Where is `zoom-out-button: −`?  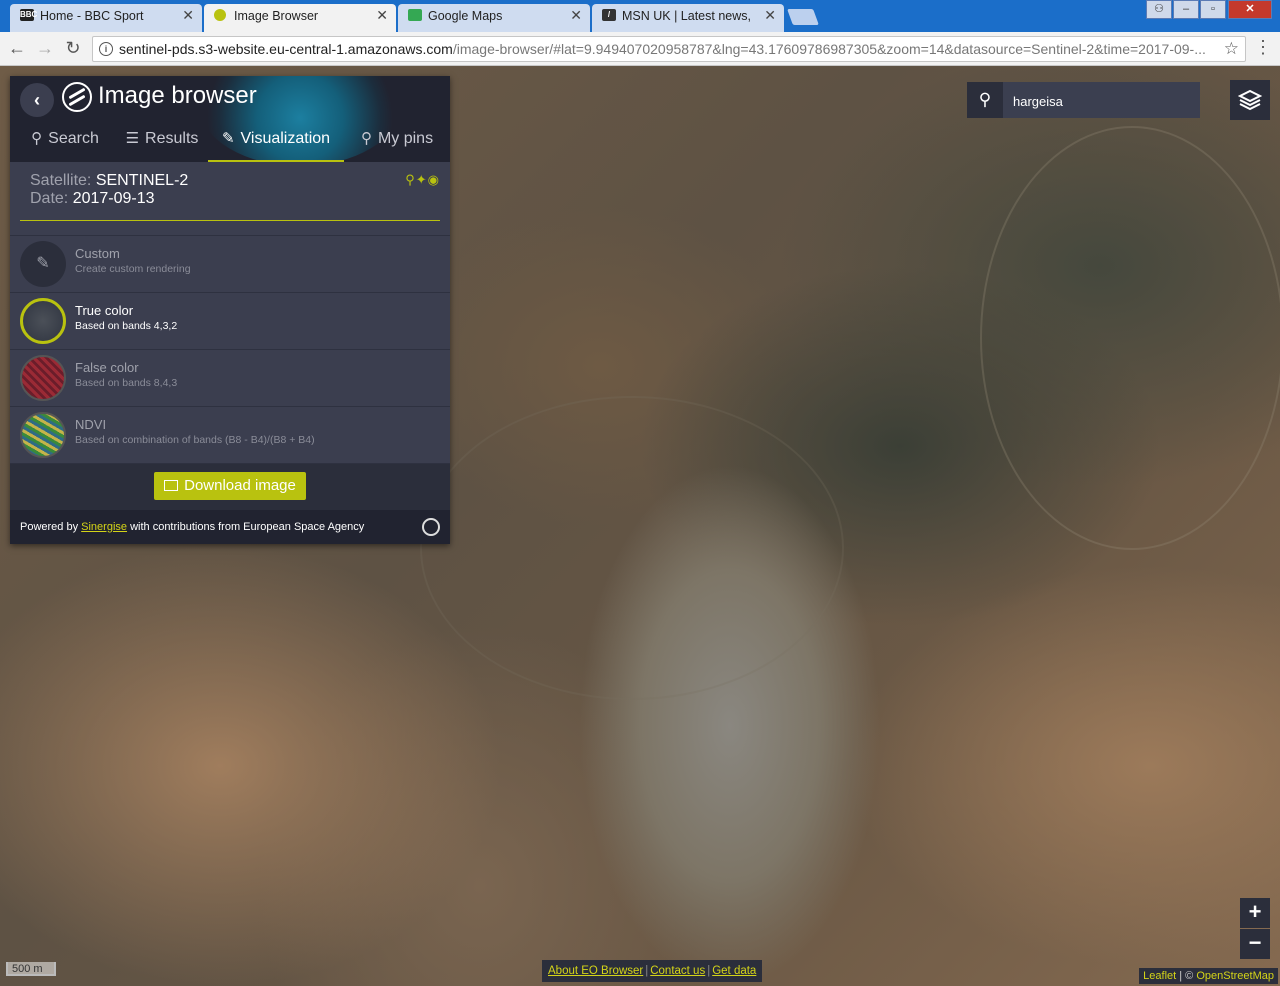 zoom-out-button: − is located at coordinates (1255, 944).